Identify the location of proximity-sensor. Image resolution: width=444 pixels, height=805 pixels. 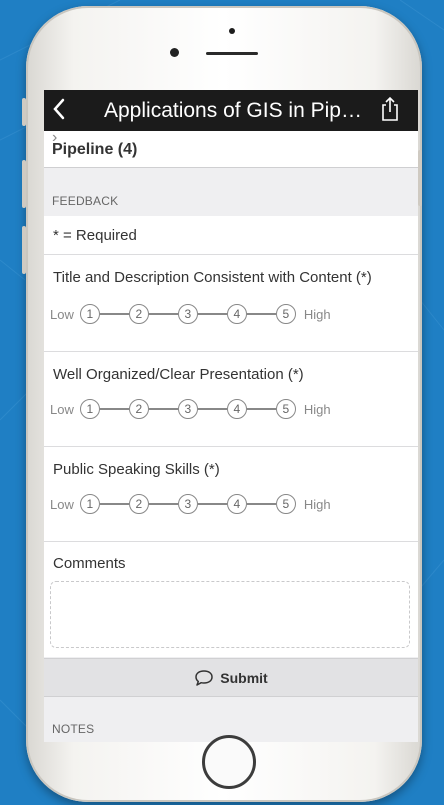
(232, 31).